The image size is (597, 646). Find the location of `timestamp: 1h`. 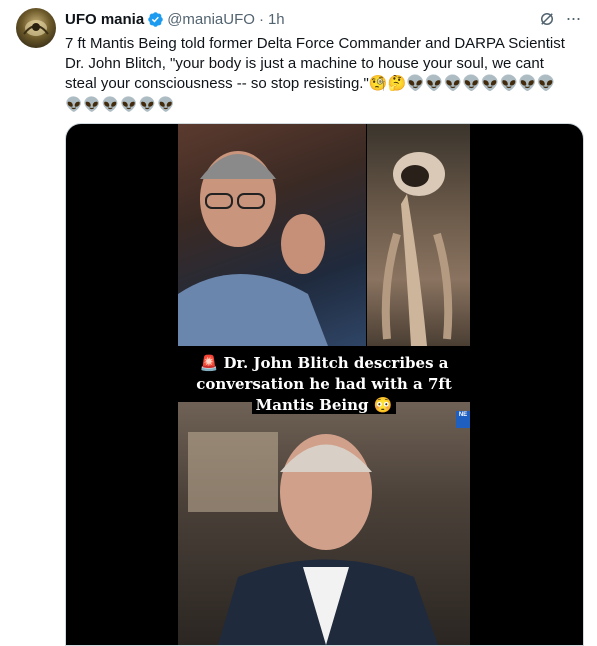

timestamp: 1h is located at coordinates (276, 19).